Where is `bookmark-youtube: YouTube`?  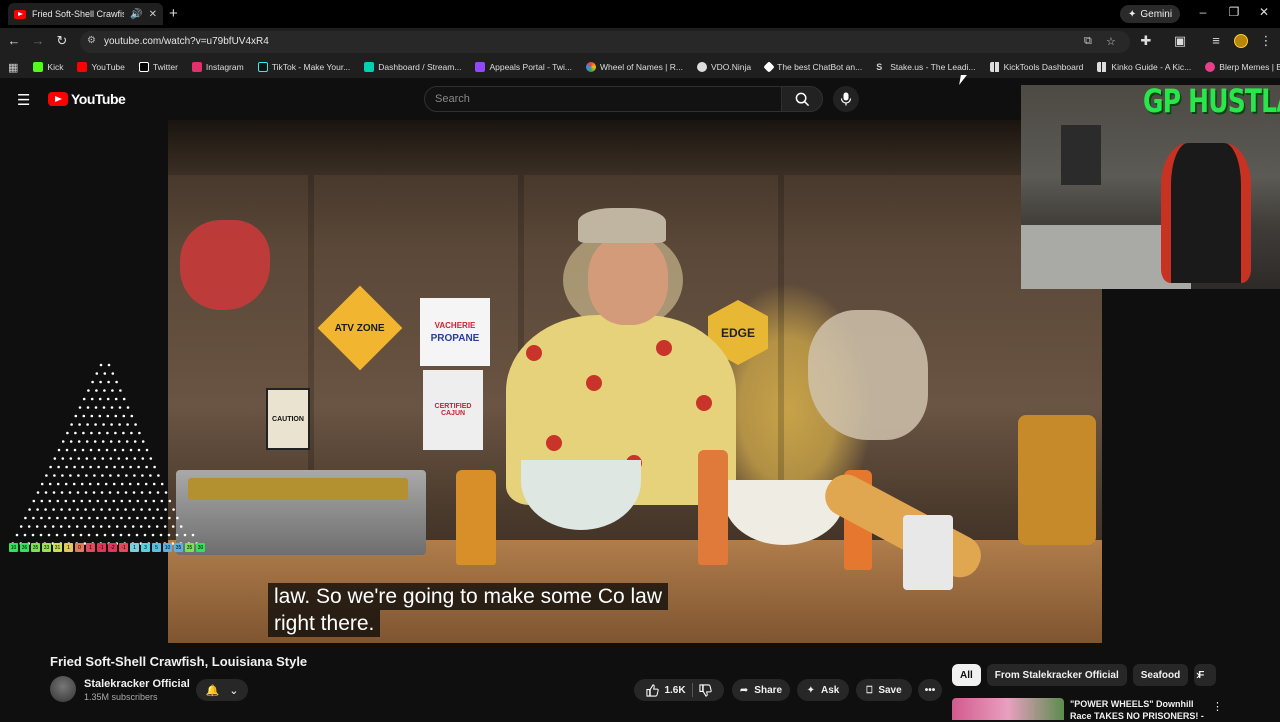 bookmark-youtube: YouTube is located at coordinates (100, 67).